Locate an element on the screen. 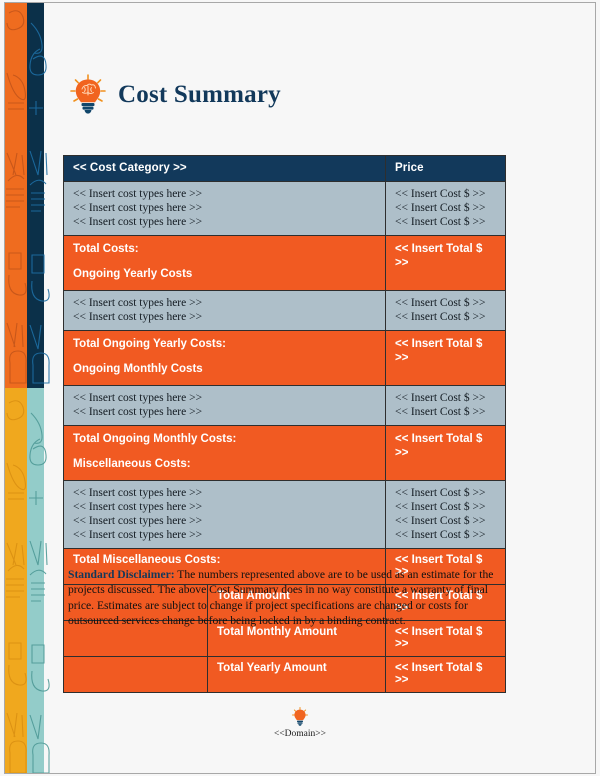 This screenshot has width=600, height=776. page-footer: <<Domain>> is located at coordinates (300, 723).